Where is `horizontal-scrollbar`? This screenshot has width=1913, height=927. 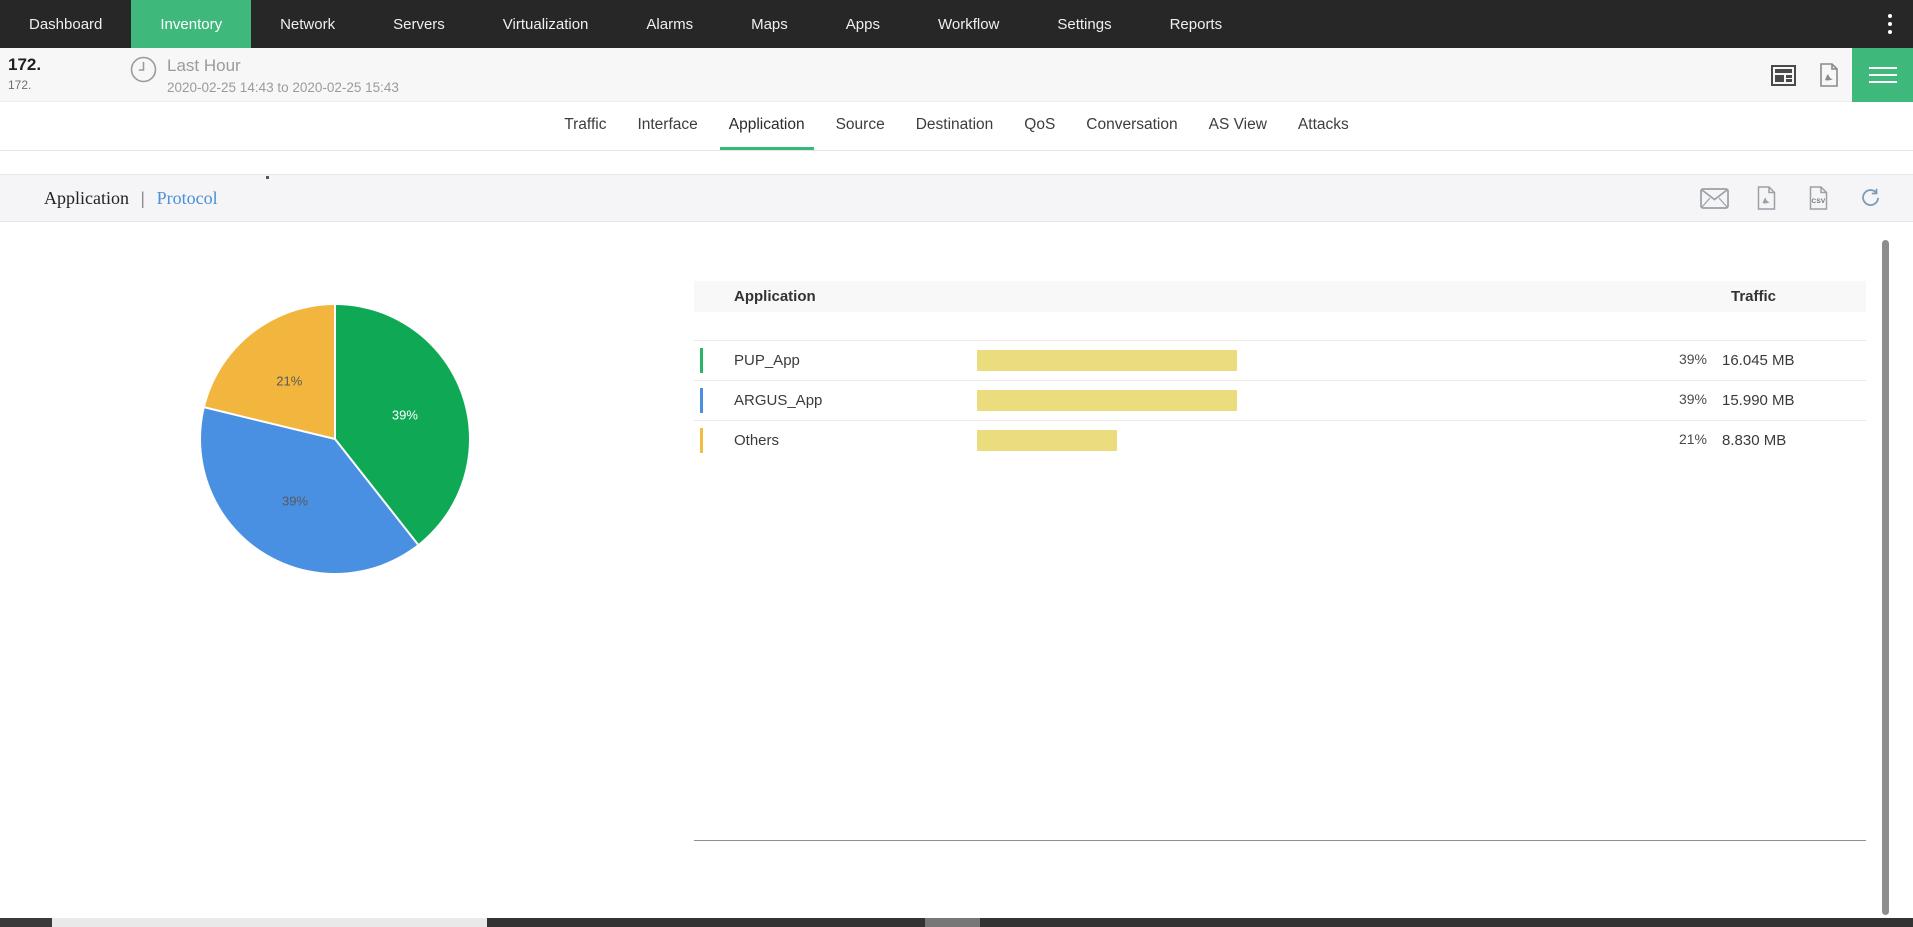 horizontal-scrollbar is located at coordinates (956, 922).